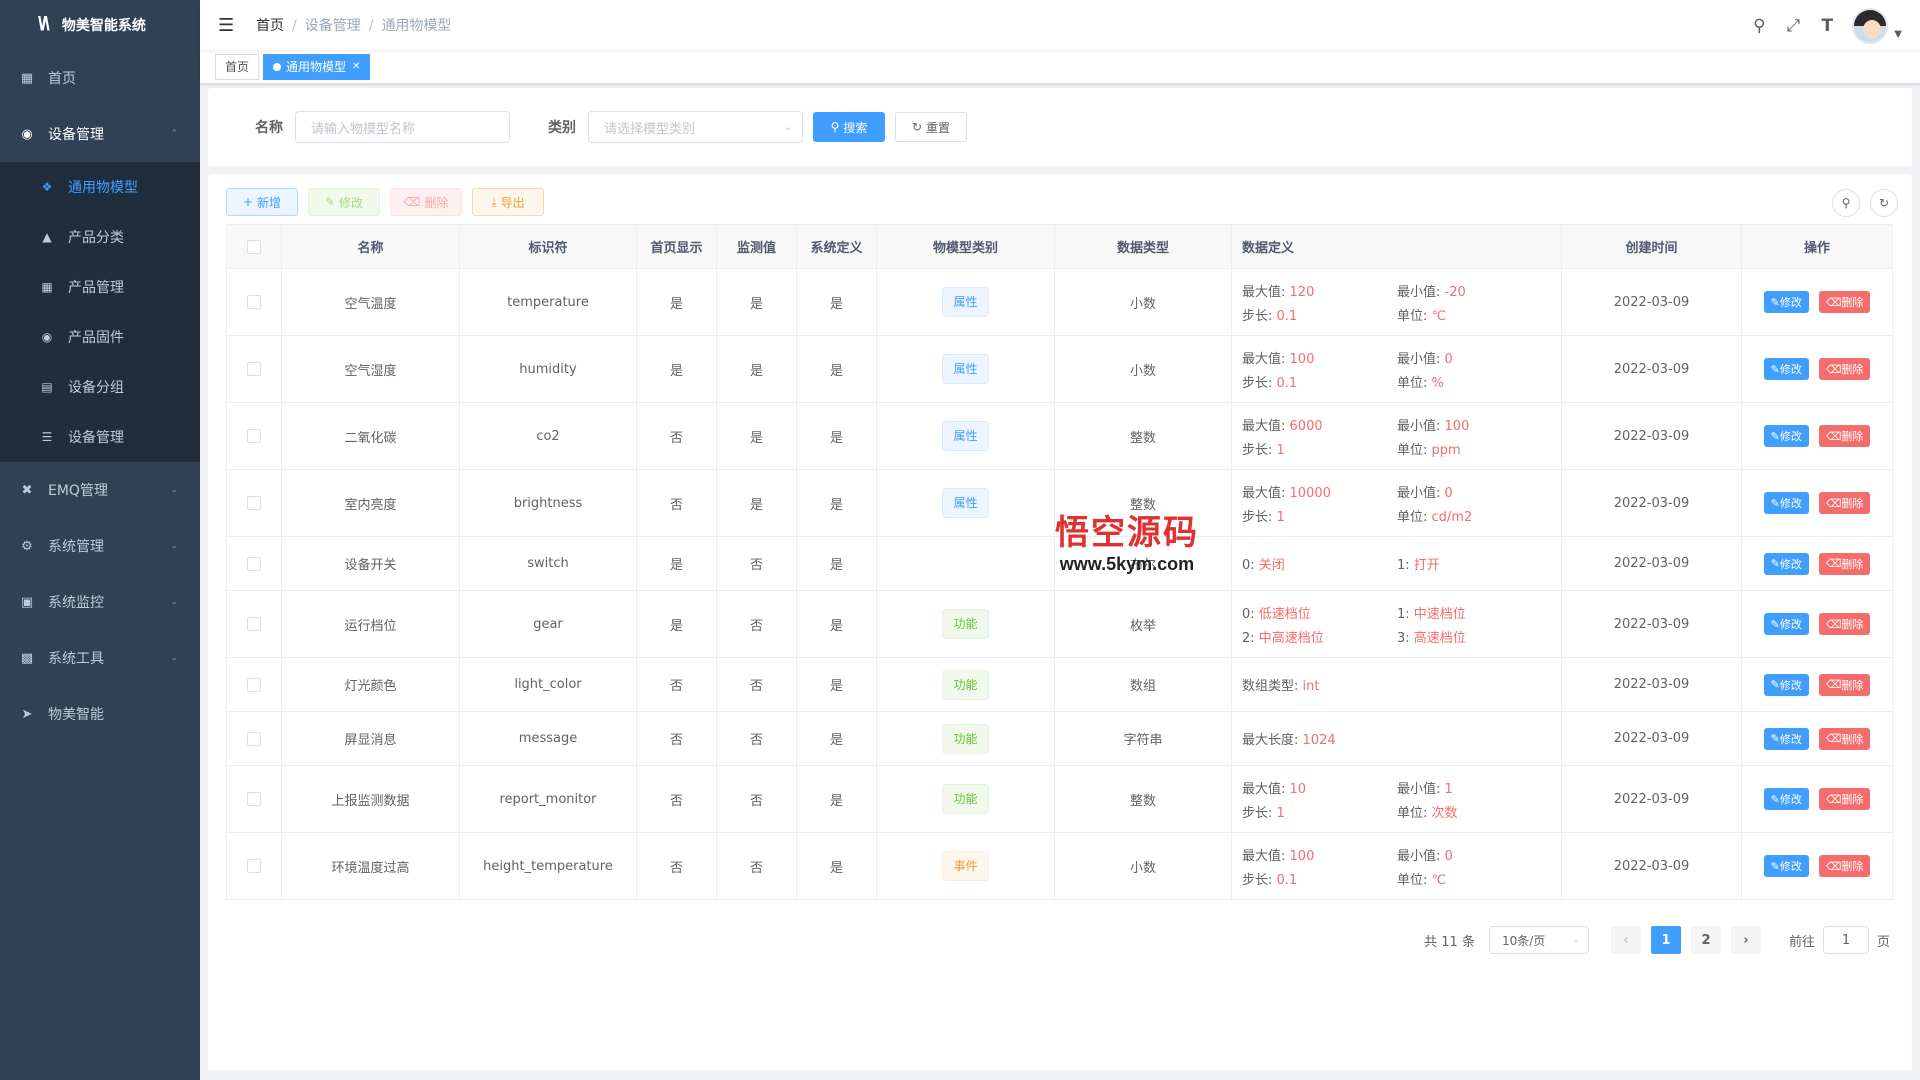  I want to click on sidebar-item-device-group: ▤ 设备分组, so click(100, 387).